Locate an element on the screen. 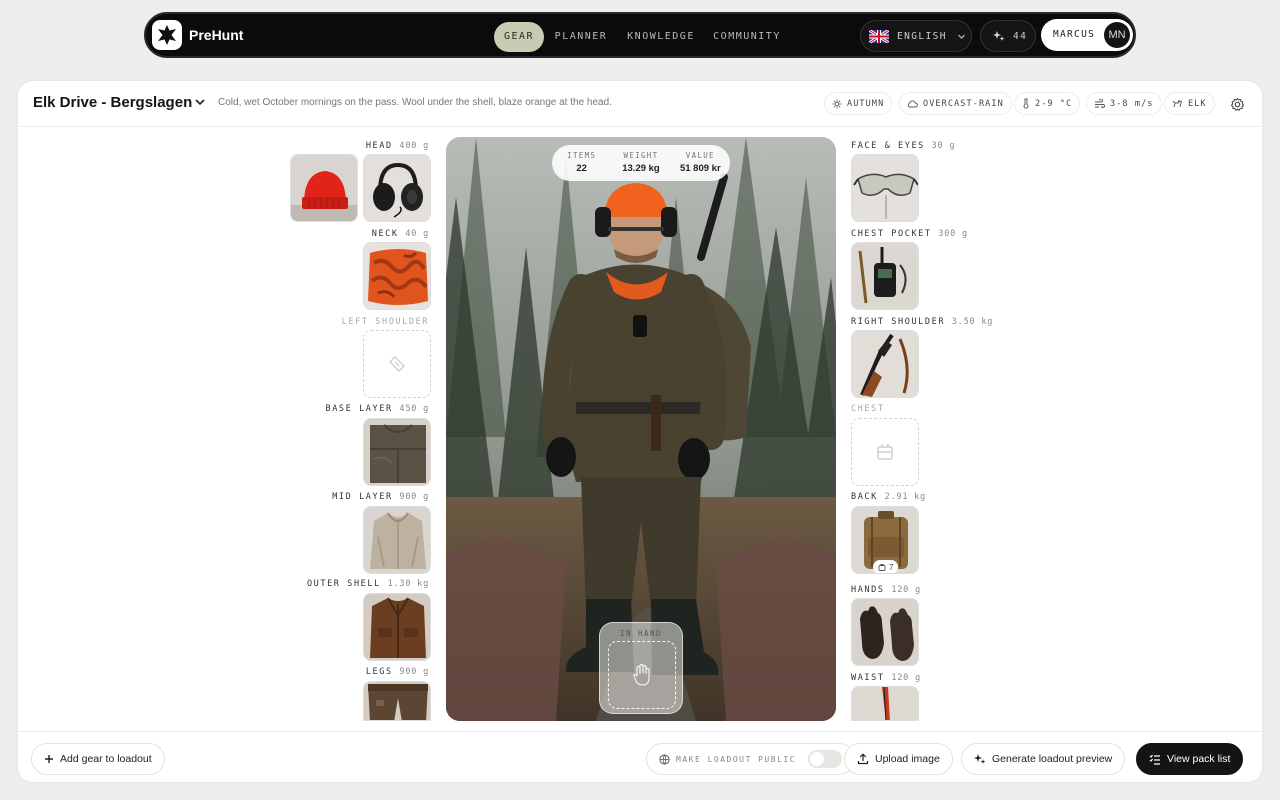  upload-icon is located at coordinates (863, 759).